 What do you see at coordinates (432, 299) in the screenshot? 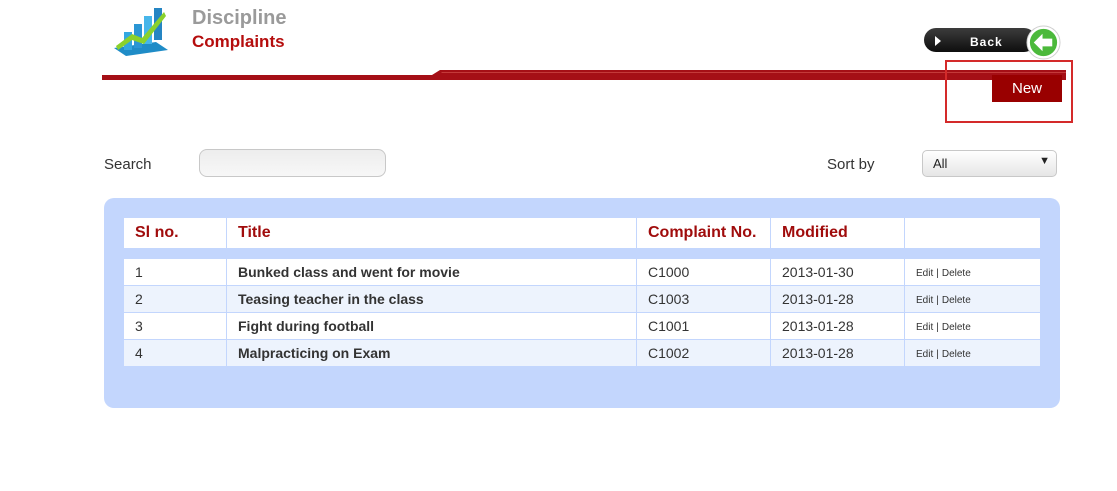
I see `cell-title: Teasing teacher in the class` at bounding box center [432, 299].